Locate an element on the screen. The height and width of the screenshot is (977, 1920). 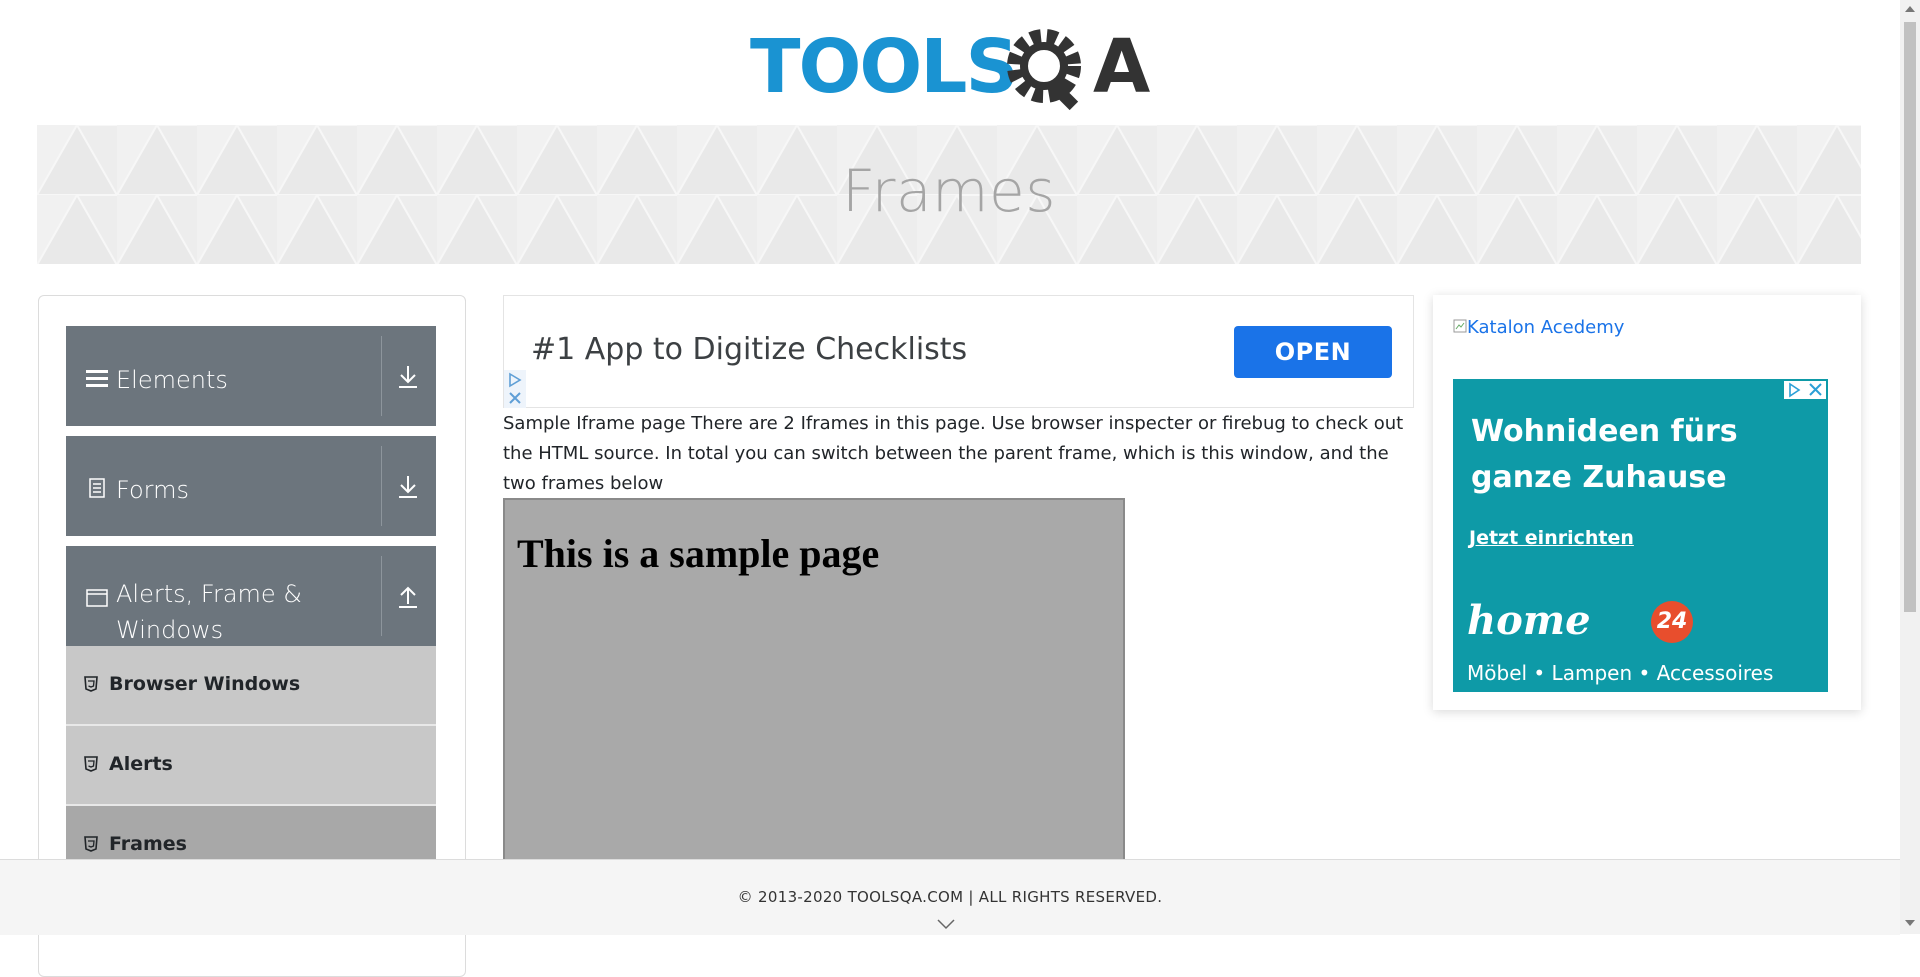
group-alerts-frame-windows: Alerts, Frame & Windows is located at coordinates (251, 596).